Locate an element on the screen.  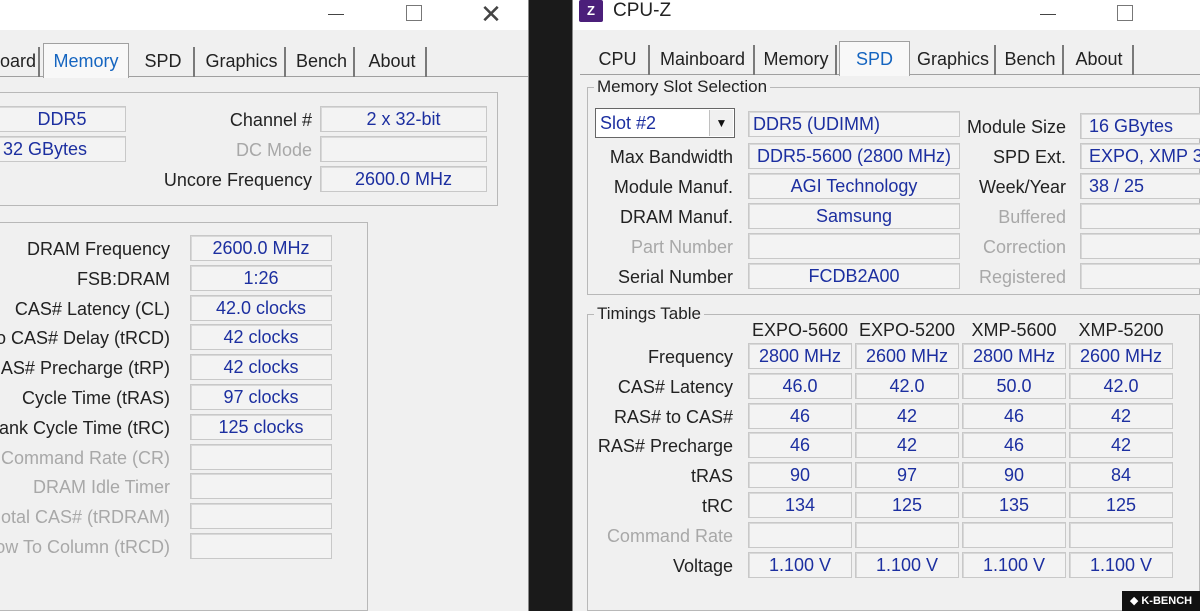
title-bar: Z CPU-Z is located at coordinates (886, 15).